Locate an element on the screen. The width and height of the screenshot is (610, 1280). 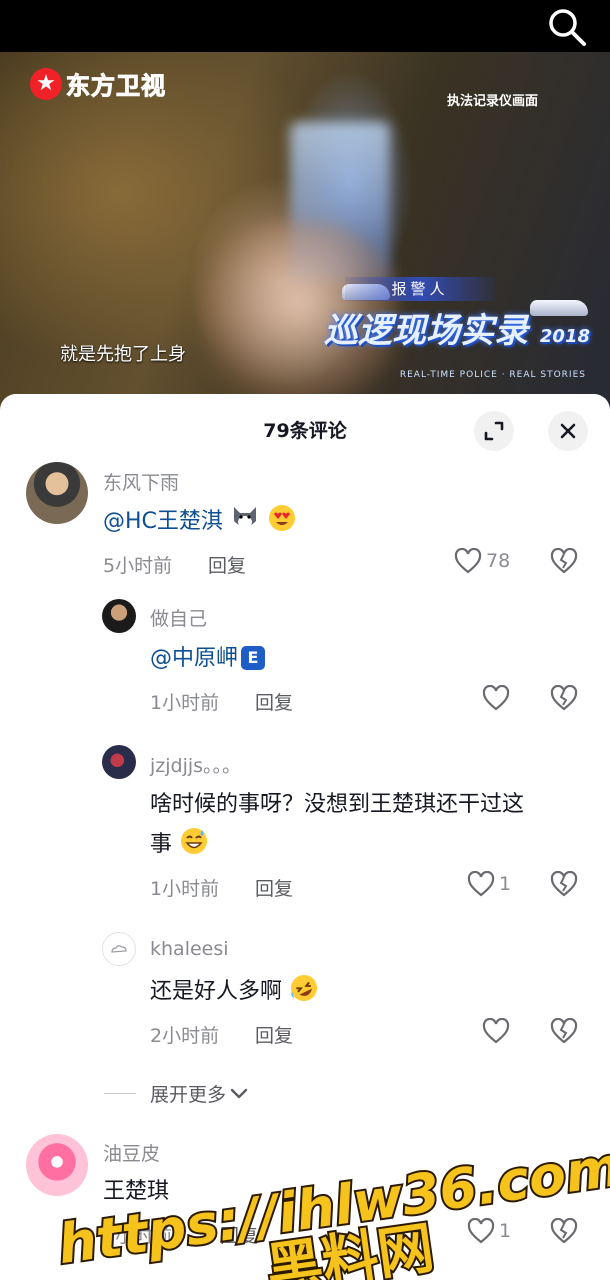
comment-username: 油豆皮 is located at coordinates (131, 1152).